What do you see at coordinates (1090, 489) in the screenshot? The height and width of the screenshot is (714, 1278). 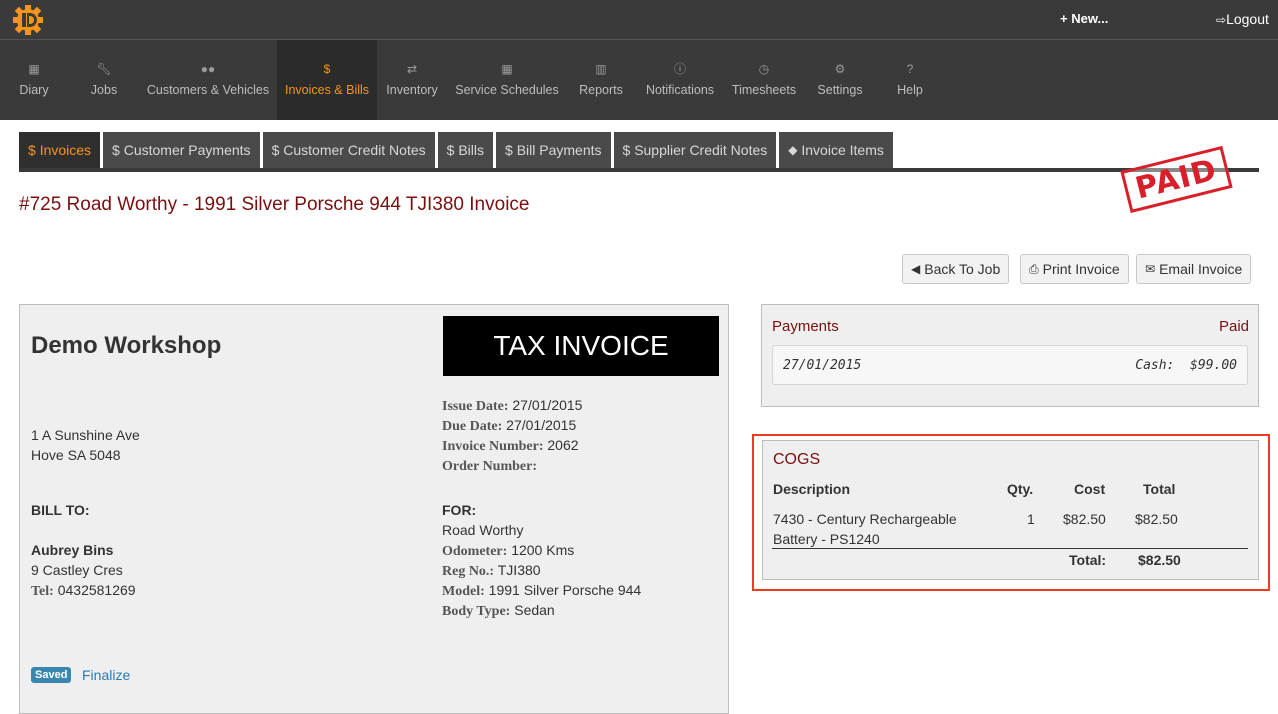 I see `col-cost: Cost` at bounding box center [1090, 489].